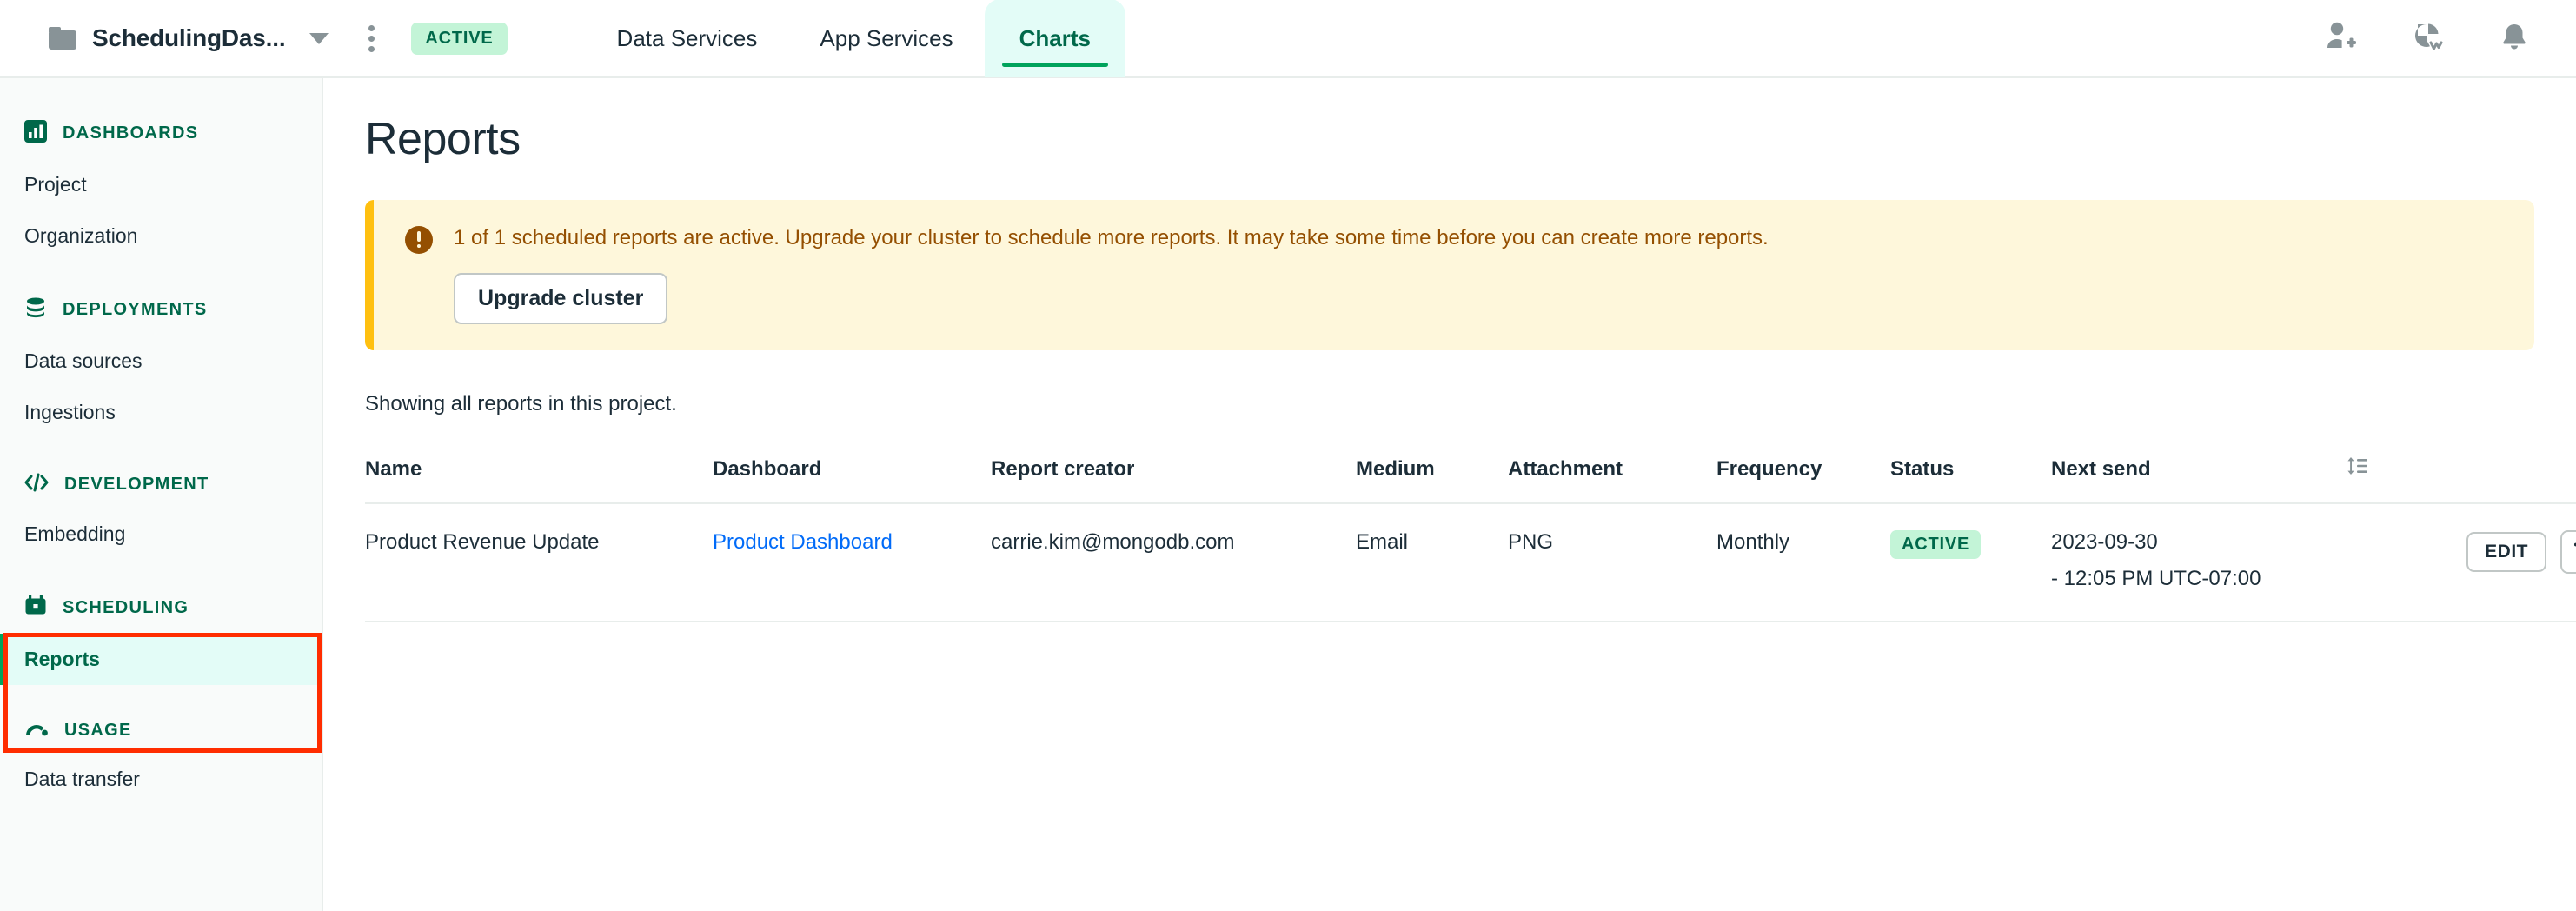  Describe the element at coordinates (62, 38) in the screenshot. I see `folder-icon` at that location.